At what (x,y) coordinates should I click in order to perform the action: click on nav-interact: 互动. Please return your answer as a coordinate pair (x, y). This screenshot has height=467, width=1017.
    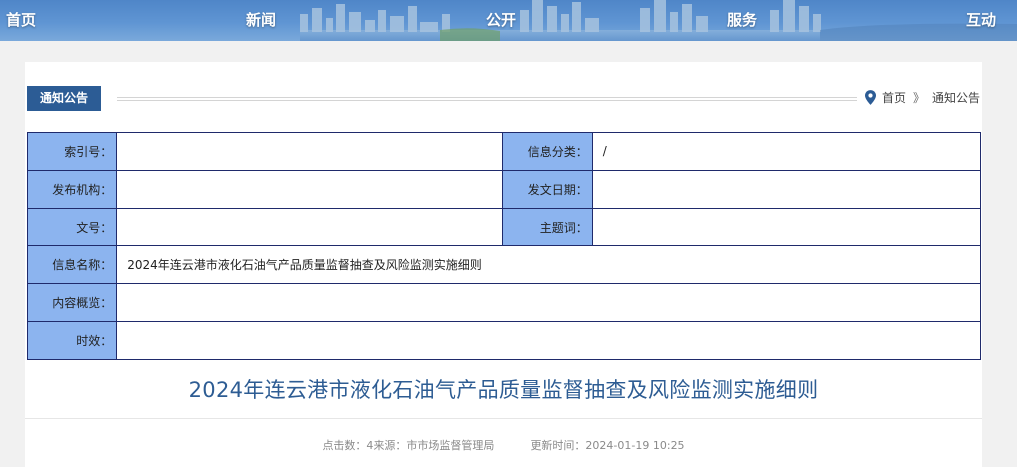
    Looking at the image, I should click on (981, 19).